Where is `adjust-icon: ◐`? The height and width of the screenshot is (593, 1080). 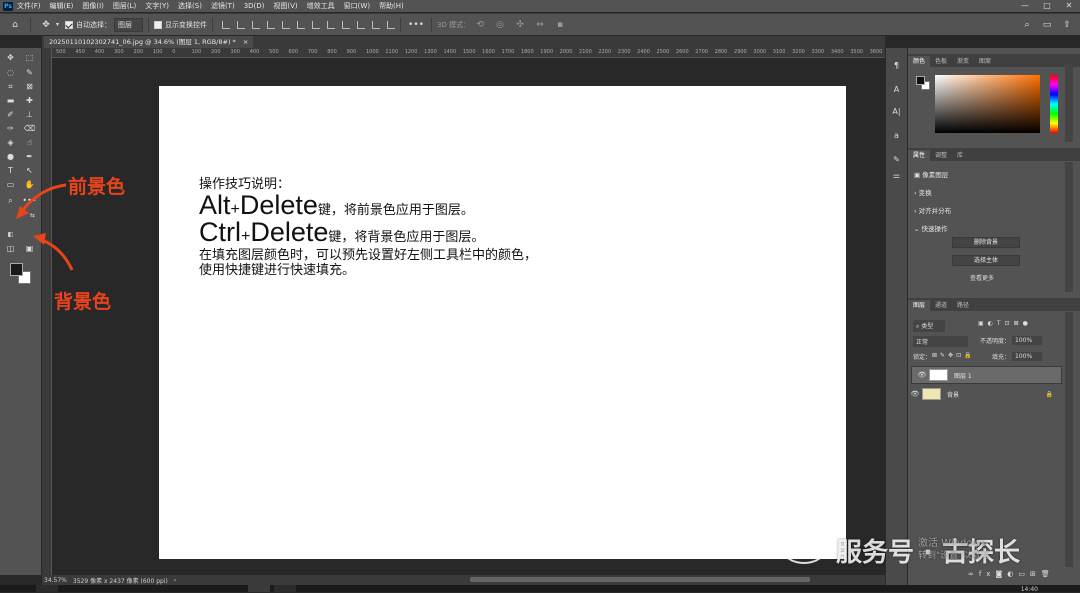
adjust-icon: ◐ is located at coordinates (1012, 574).